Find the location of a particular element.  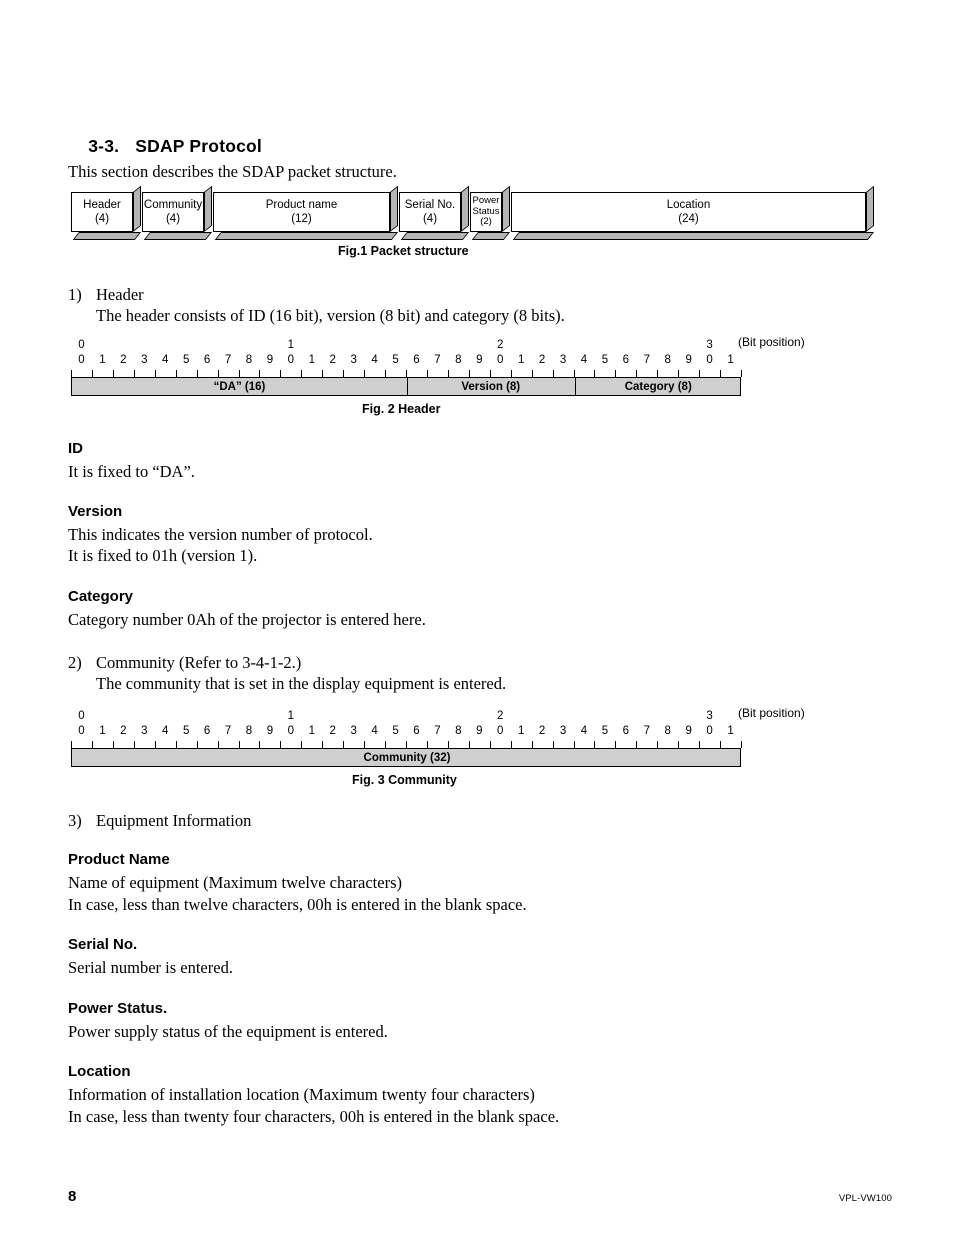

bit-field-segment: “DA” (16) is located at coordinates (239, 386).